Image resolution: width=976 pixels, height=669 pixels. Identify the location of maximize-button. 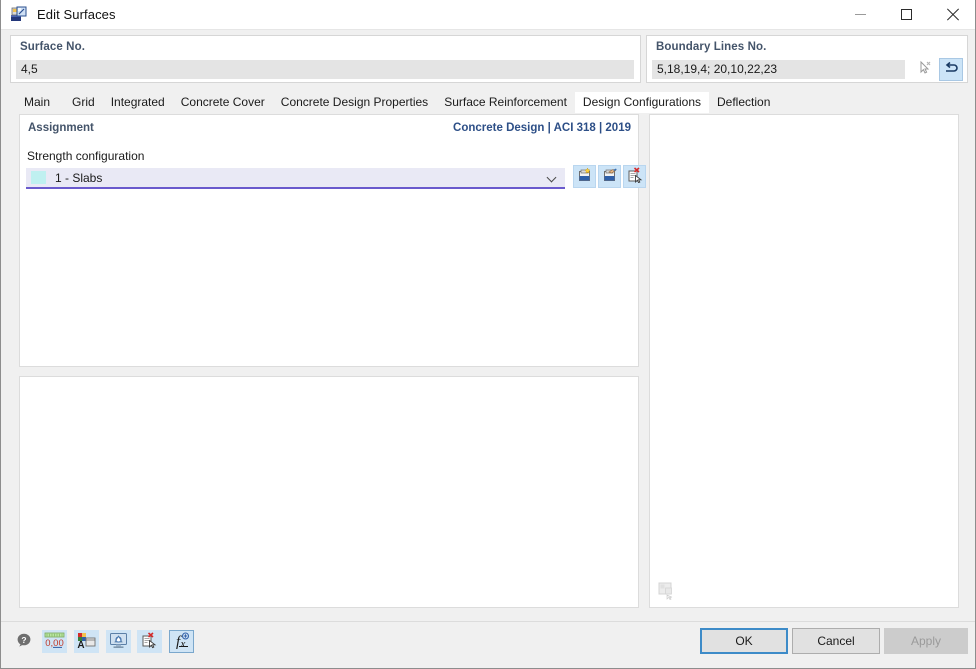
(906, 15).